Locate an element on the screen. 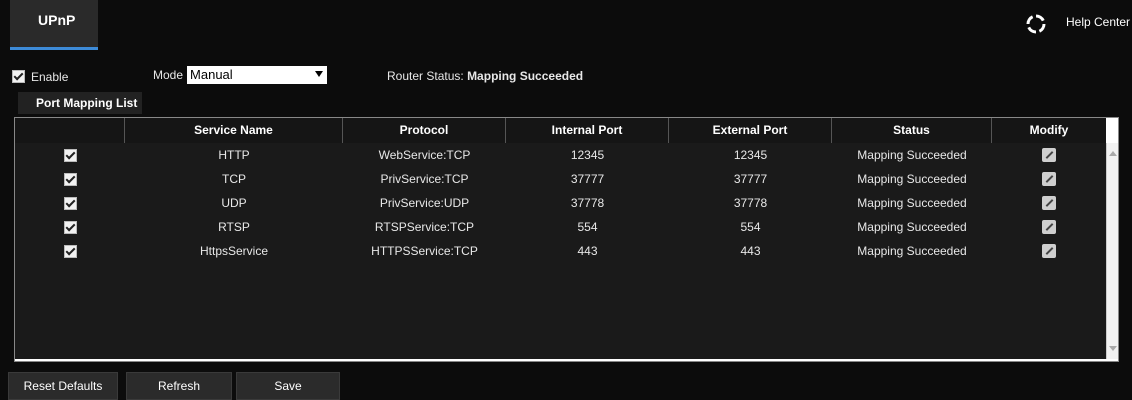  service-name-cell: UDP is located at coordinates (234, 203).